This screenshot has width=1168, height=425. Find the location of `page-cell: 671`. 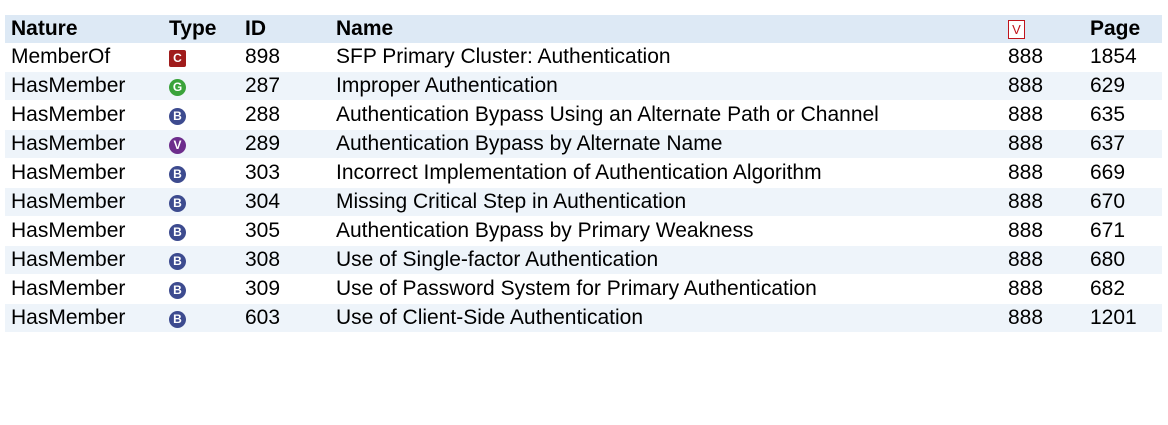

page-cell: 671 is located at coordinates (1108, 230).